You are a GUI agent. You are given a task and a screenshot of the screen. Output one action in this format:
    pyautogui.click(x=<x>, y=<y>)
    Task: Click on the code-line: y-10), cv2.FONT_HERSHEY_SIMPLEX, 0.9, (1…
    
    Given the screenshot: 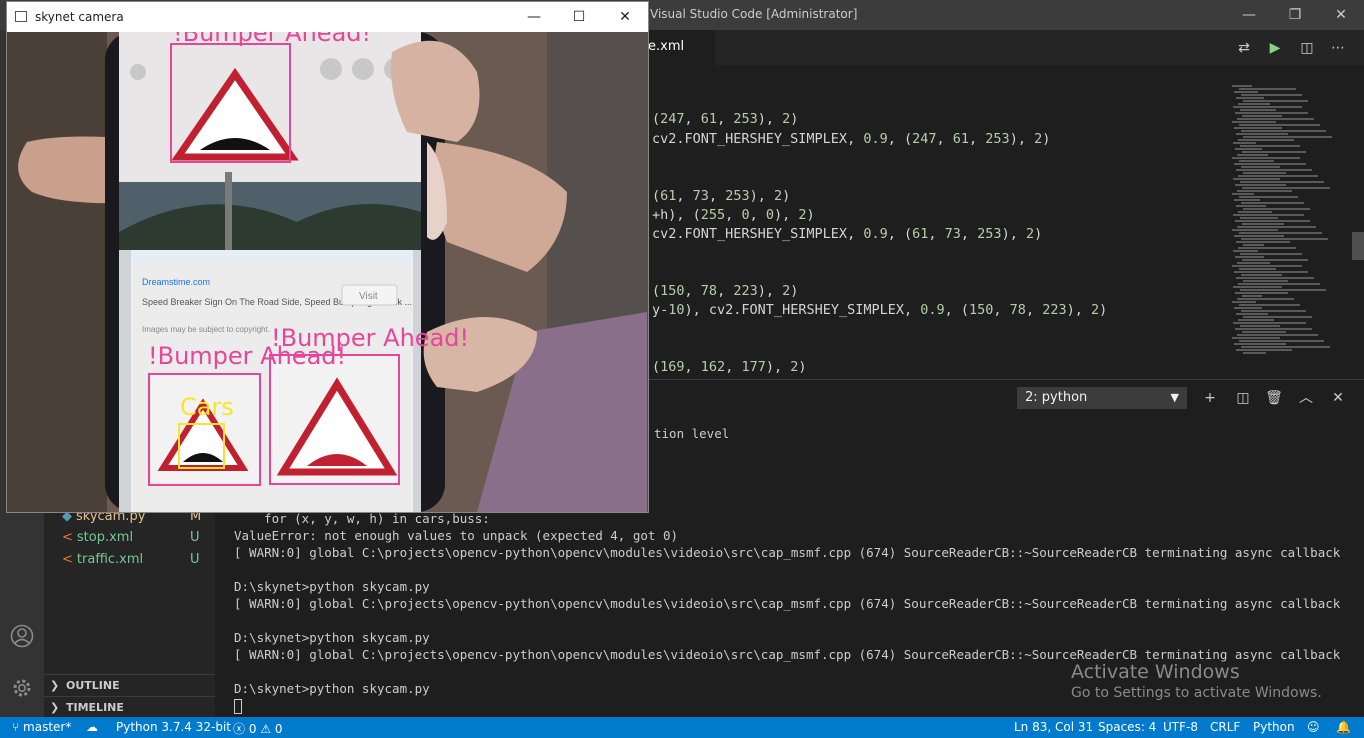 What is the action you would take?
    pyautogui.click(x=880, y=310)
    